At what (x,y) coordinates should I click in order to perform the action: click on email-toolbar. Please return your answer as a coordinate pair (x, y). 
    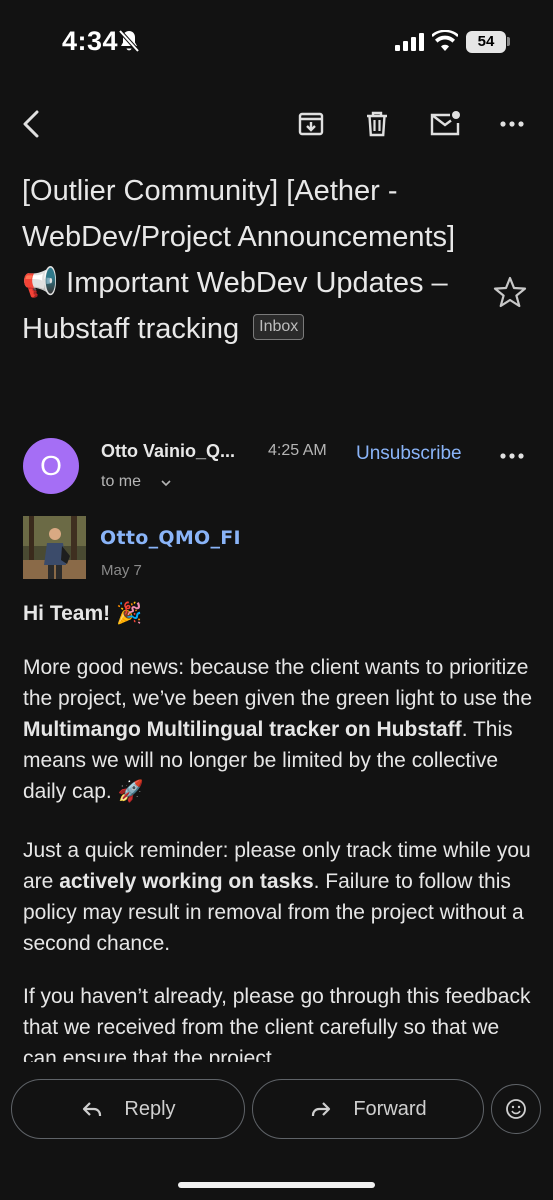
    Looking at the image, I should click on (276, 125).